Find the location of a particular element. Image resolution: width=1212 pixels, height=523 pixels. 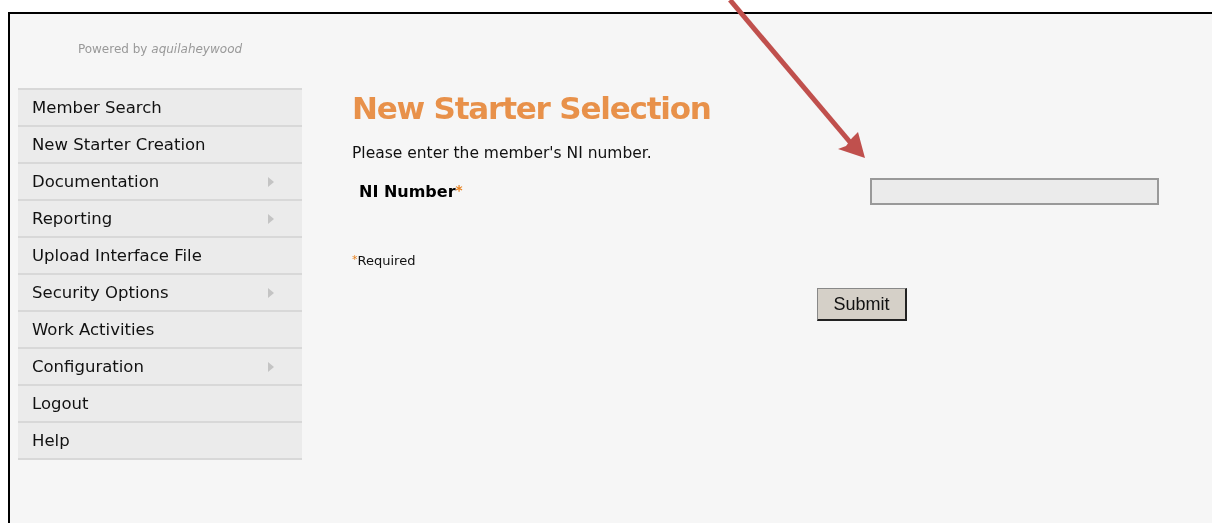

page-title: New Starter Selection is located at coordinates (532, 108).